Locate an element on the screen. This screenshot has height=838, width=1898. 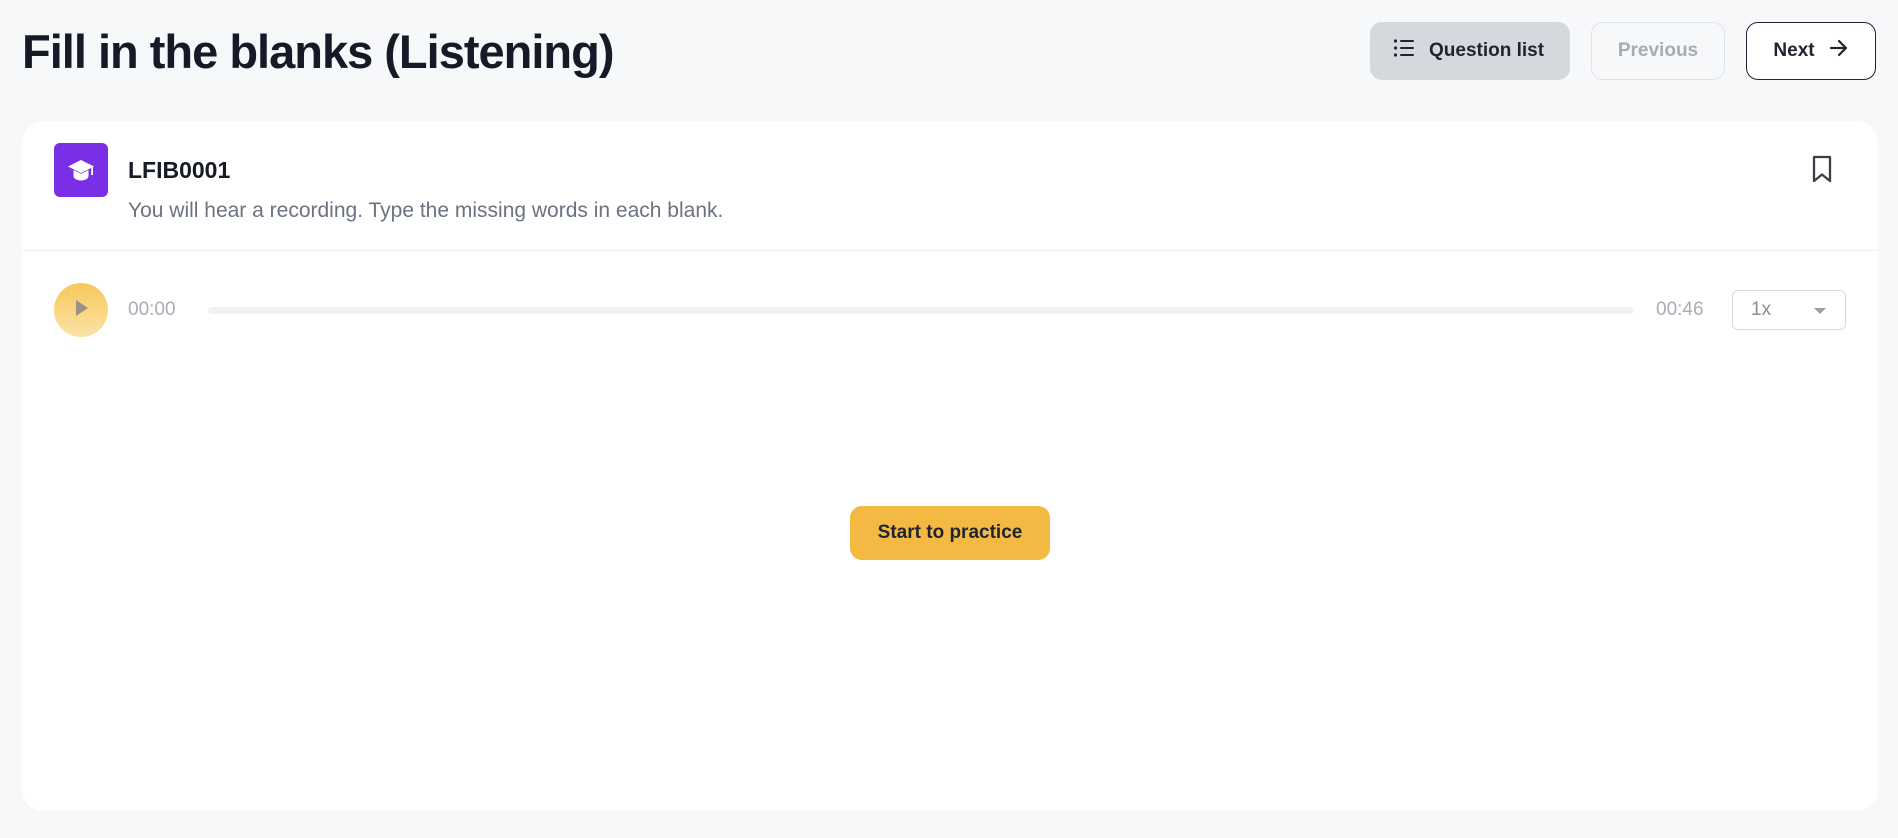
audio-progress-bar is located at coordinates (921, 310).